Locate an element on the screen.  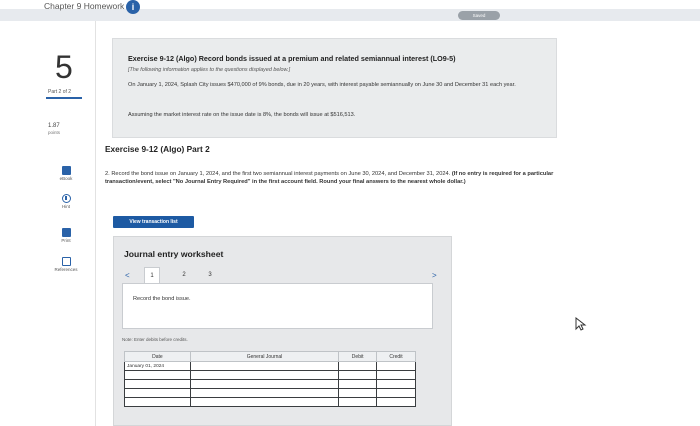
page-tab-3: 3 is located at coordinates (210, 275).